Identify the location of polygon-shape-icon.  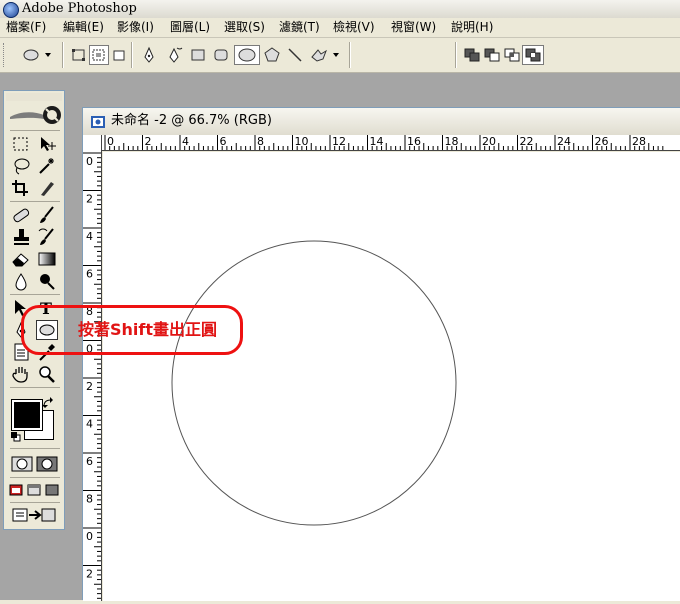
(272, 55).